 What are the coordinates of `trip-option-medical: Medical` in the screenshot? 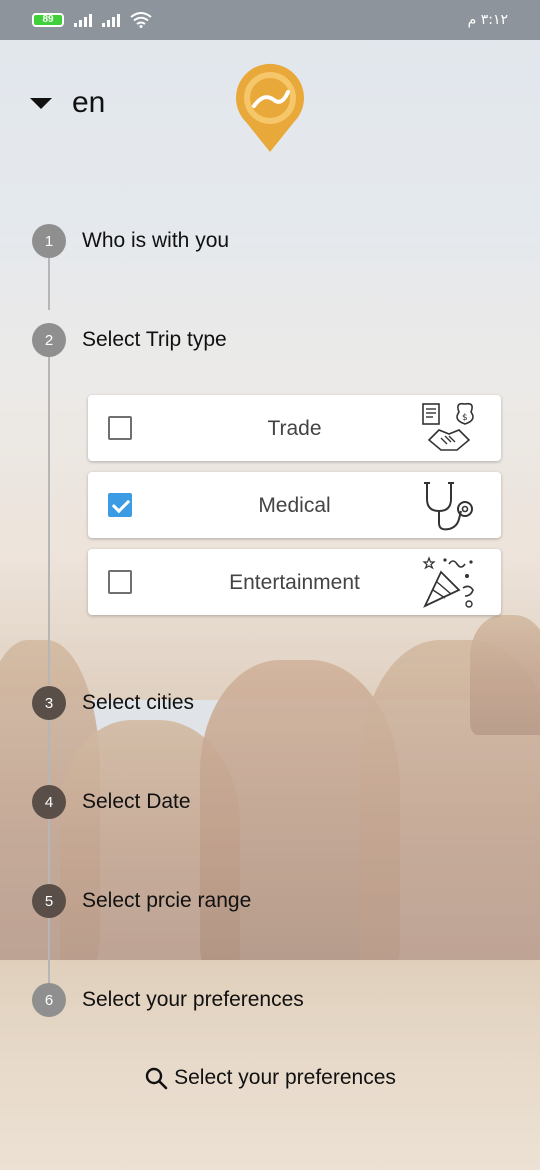 It's located at (294, 505).